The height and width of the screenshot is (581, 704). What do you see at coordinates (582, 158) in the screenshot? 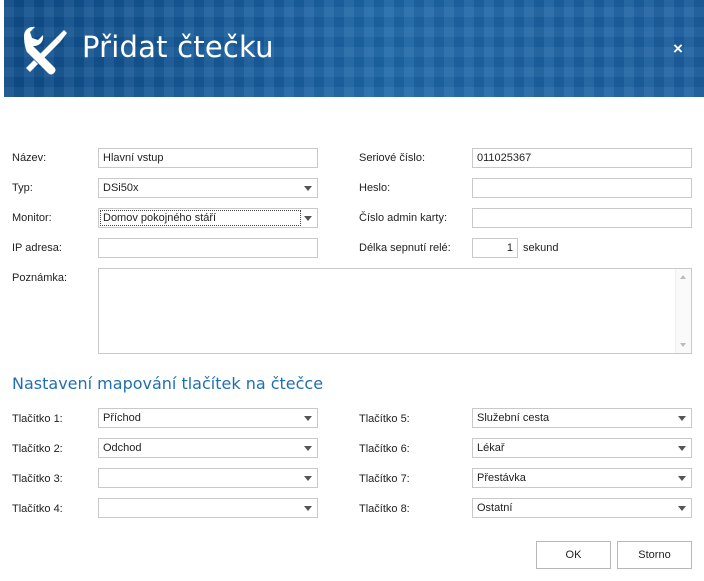
I see `seriove-input: 011025367` at bounding box center [582, 158].